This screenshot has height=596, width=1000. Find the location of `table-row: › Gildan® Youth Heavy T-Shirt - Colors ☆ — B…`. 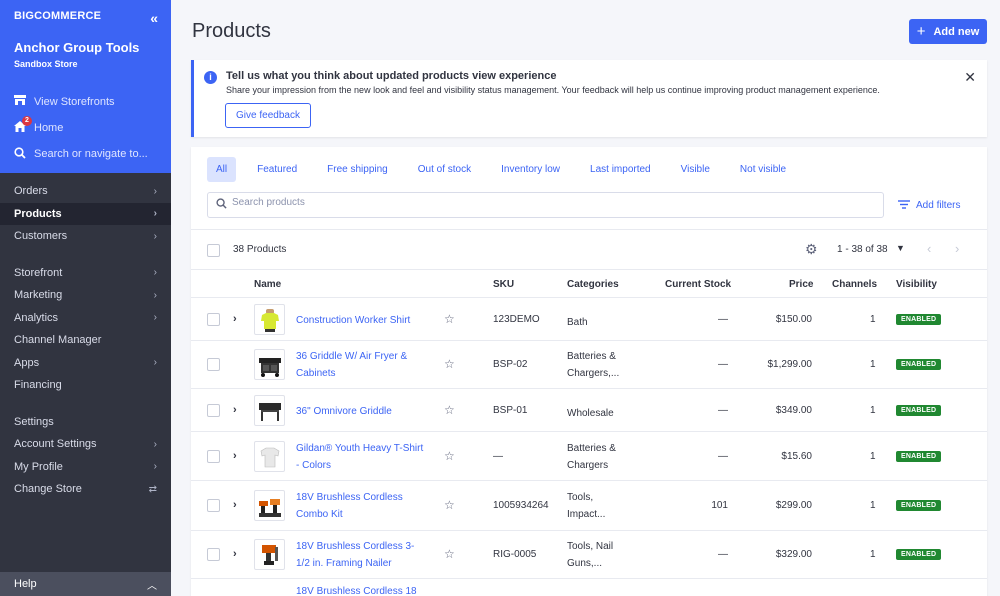

table-row: › Gildan® Youth Heavy T-Shirt - Colors ☆ — B… is located at coordinates (589, 456).